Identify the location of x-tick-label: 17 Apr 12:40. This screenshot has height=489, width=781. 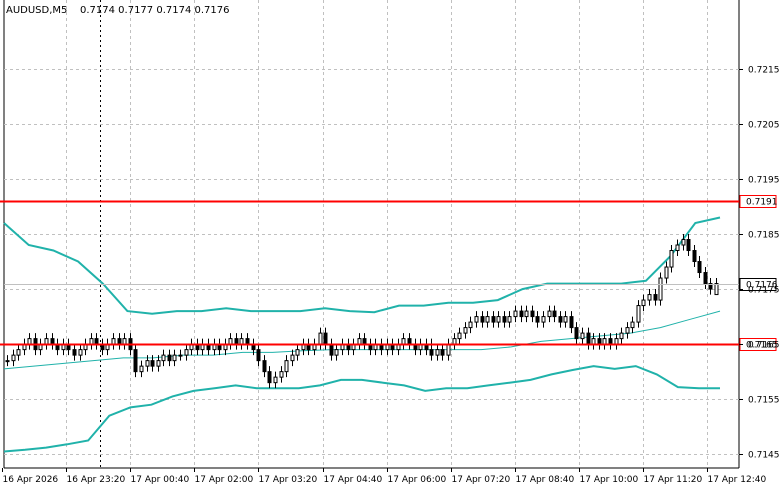
(737, 480).